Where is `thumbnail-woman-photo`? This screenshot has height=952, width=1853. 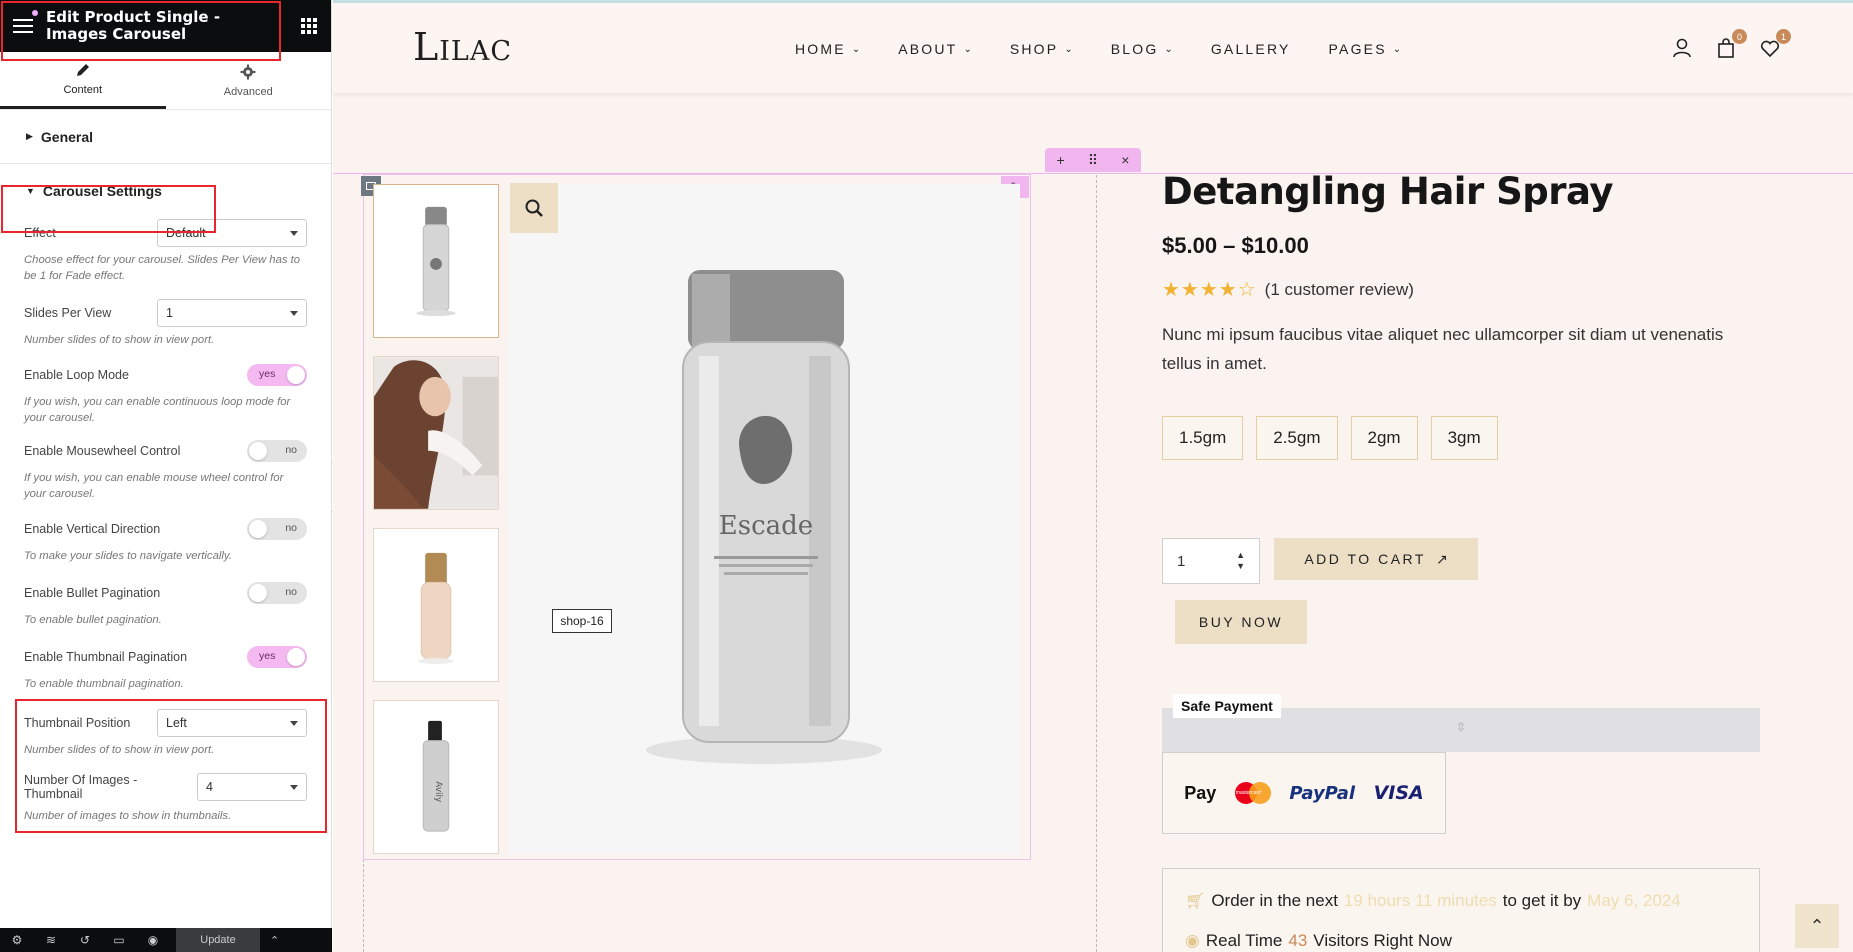 thumbnail-woman-photo is located at coordinates (436, 433).